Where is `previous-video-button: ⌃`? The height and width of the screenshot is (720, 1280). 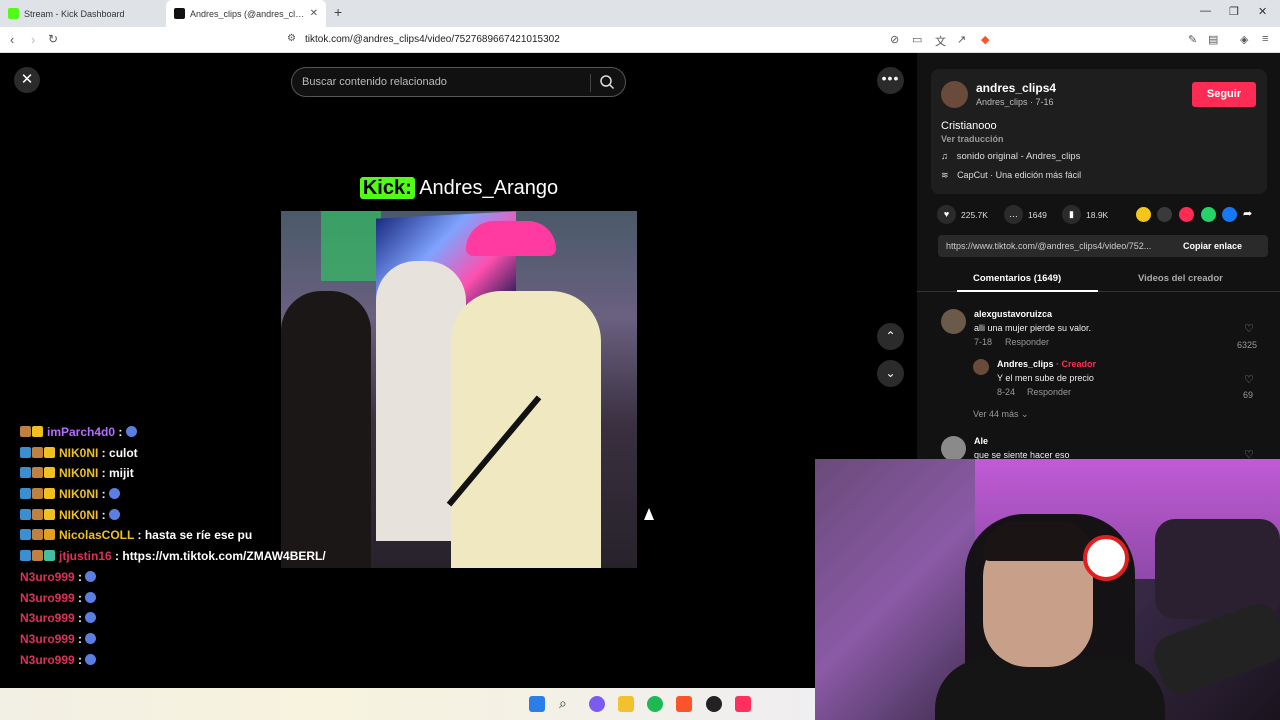
previous-video-button: ⌃ is located at coordinates (890, 336).